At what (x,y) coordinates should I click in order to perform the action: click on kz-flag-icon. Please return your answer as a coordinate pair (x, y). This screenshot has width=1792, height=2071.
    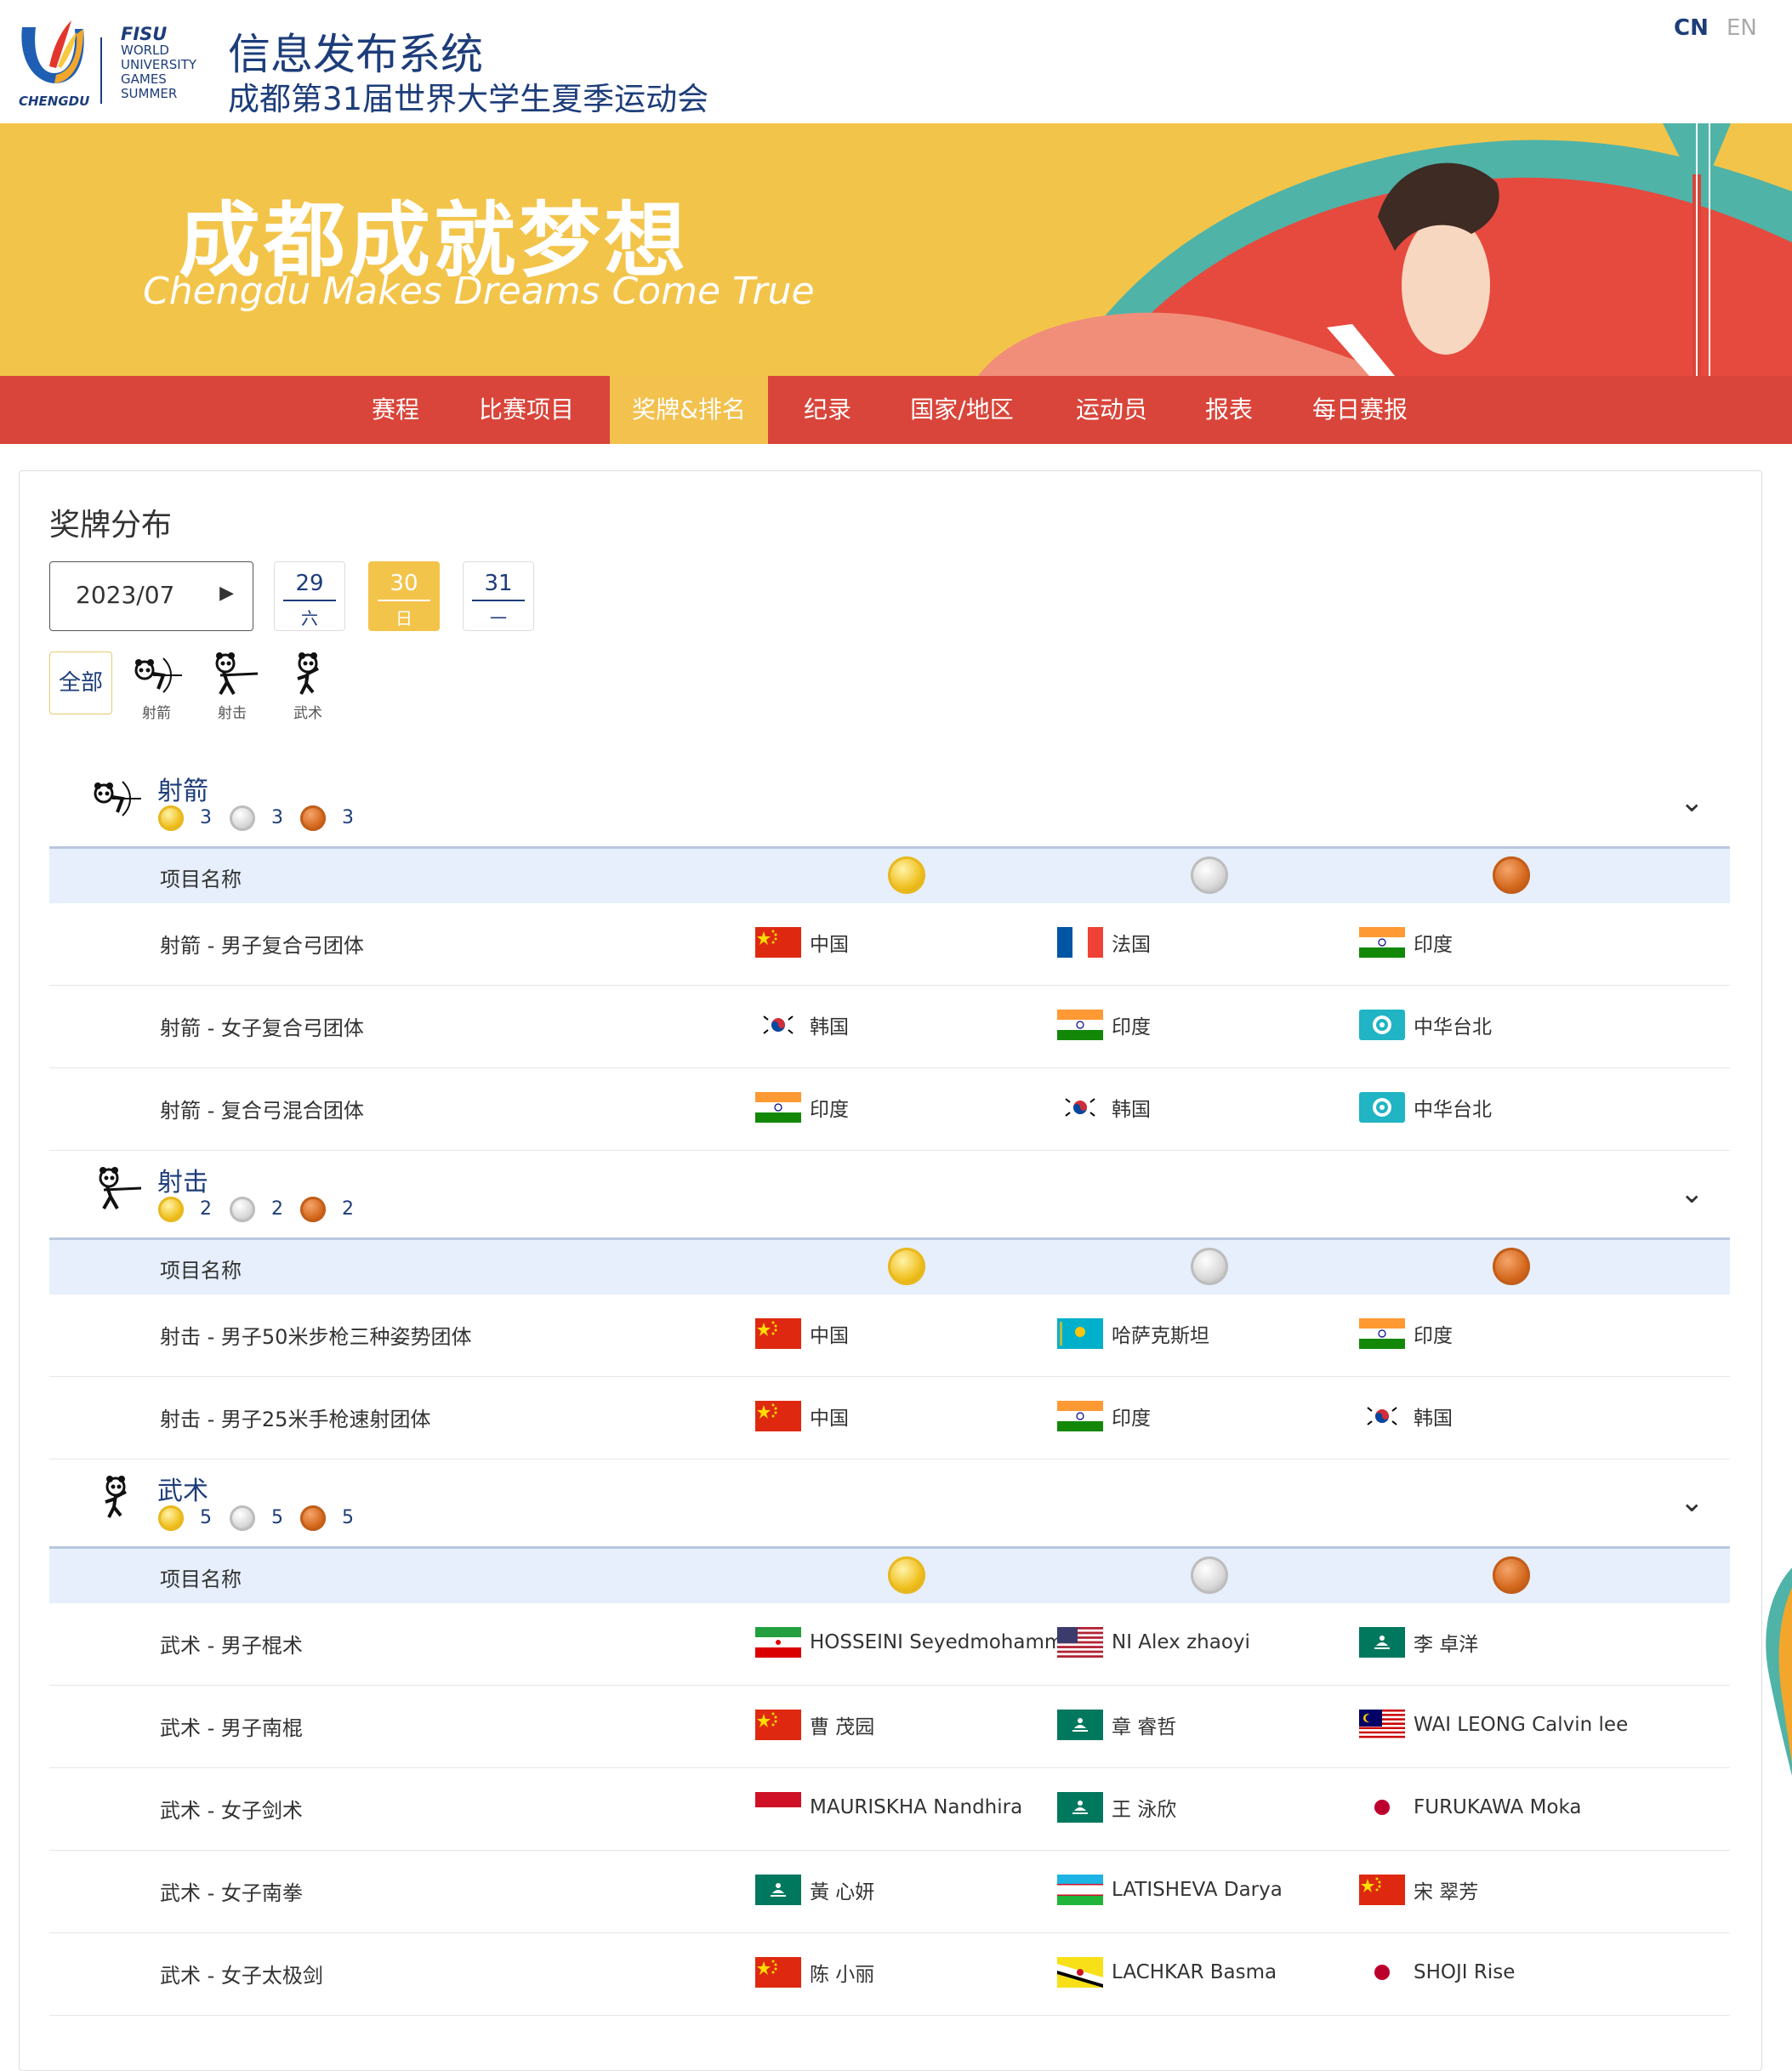
    Looking at the image, I should click on (1080, 1334).